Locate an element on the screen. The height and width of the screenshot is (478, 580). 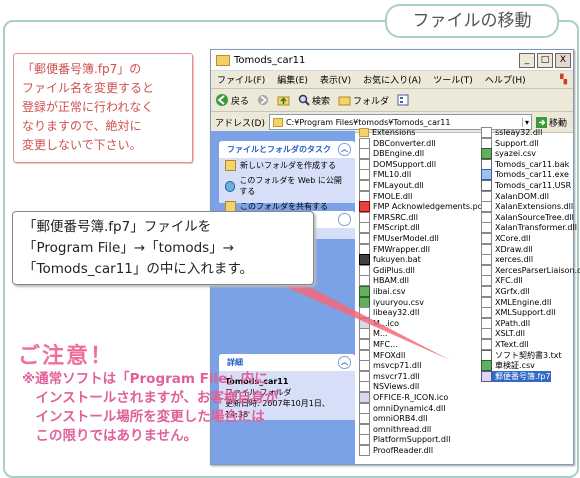
file-item: XercesParserLiaison.dll is located at coordinates (530, 270).